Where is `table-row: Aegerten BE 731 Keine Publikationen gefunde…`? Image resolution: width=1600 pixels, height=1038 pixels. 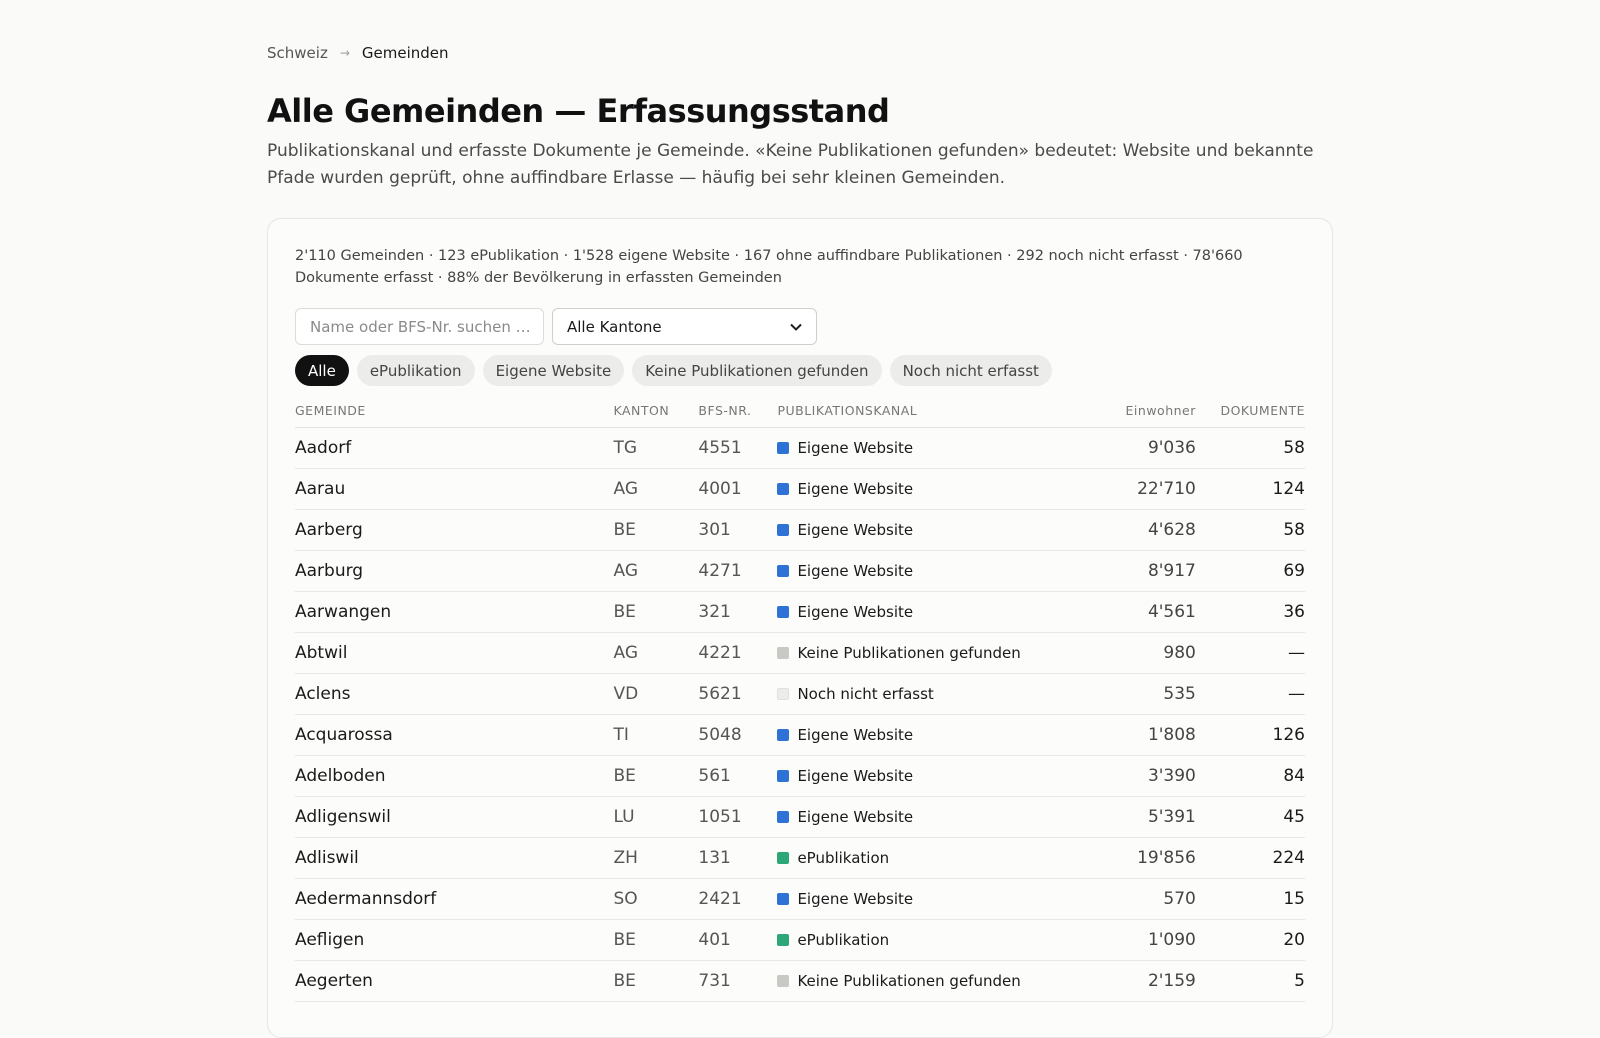 table-row: Aegerten BE 731 Keine Publikationen gefunde… is located at coordinates (800, 981).